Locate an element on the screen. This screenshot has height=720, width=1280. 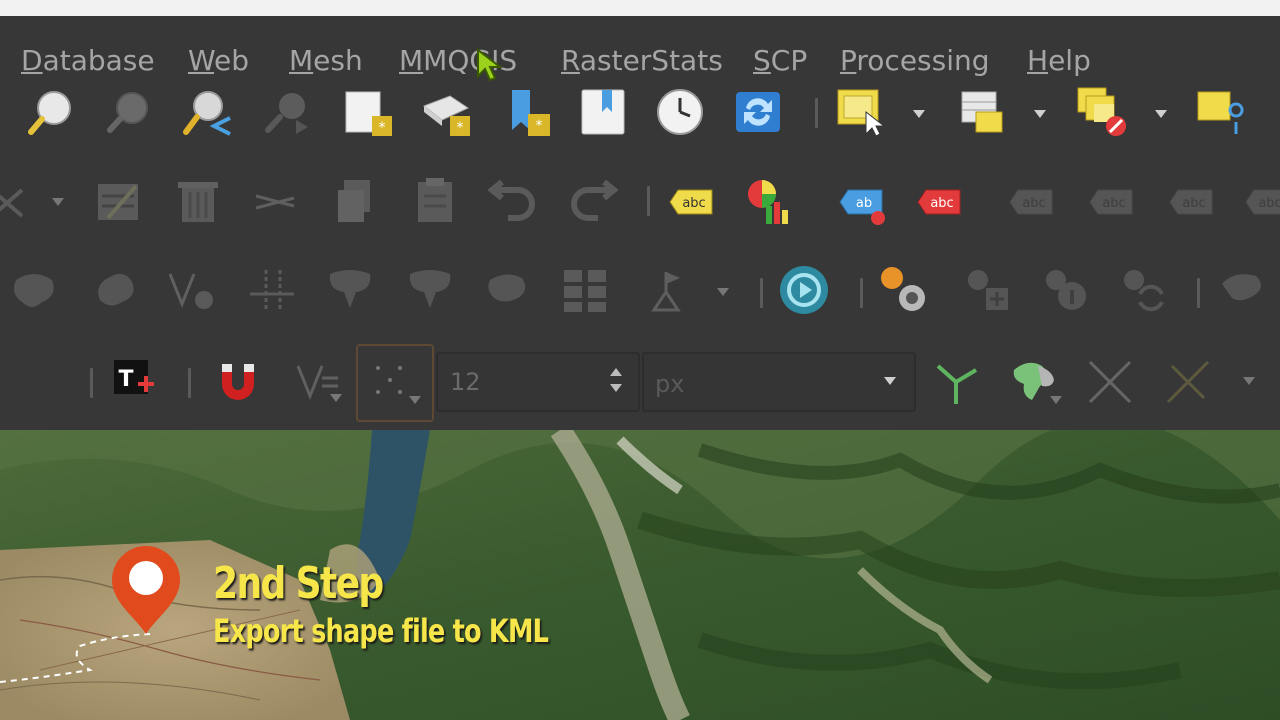
topological-editing-icon is located at coordinates (956, 382).